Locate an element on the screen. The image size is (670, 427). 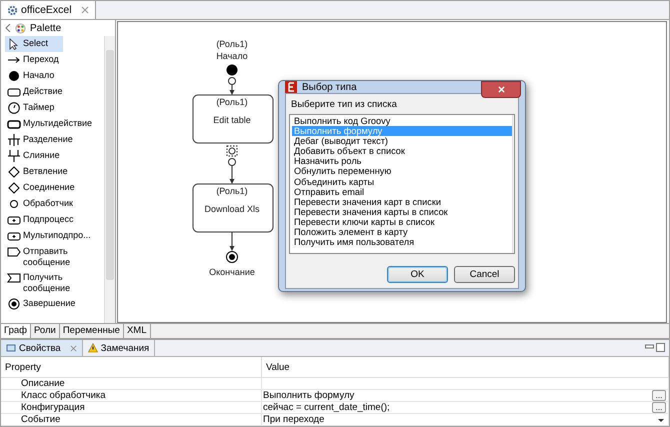
property-name: Событие is located at coordinates (131, 420).